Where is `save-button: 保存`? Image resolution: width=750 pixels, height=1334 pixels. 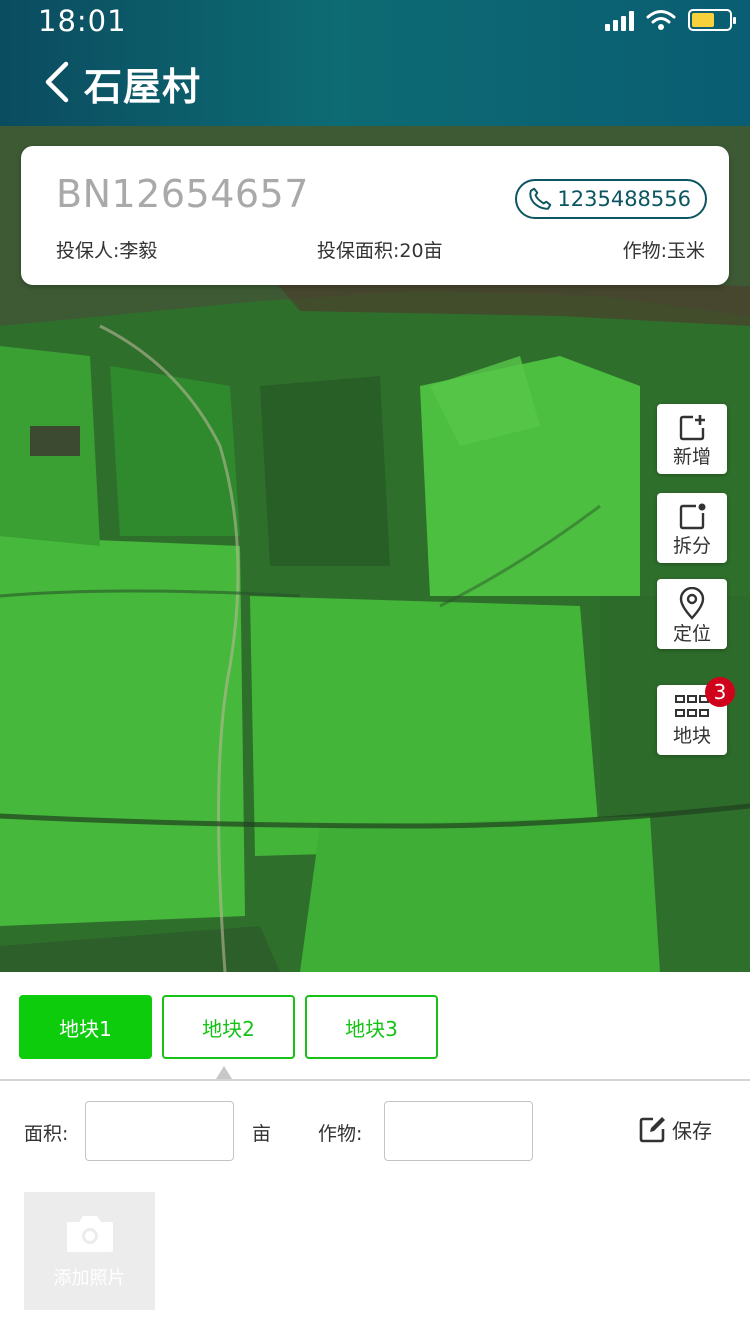
save-button: 保存 is located at coordinates (675, 1129).